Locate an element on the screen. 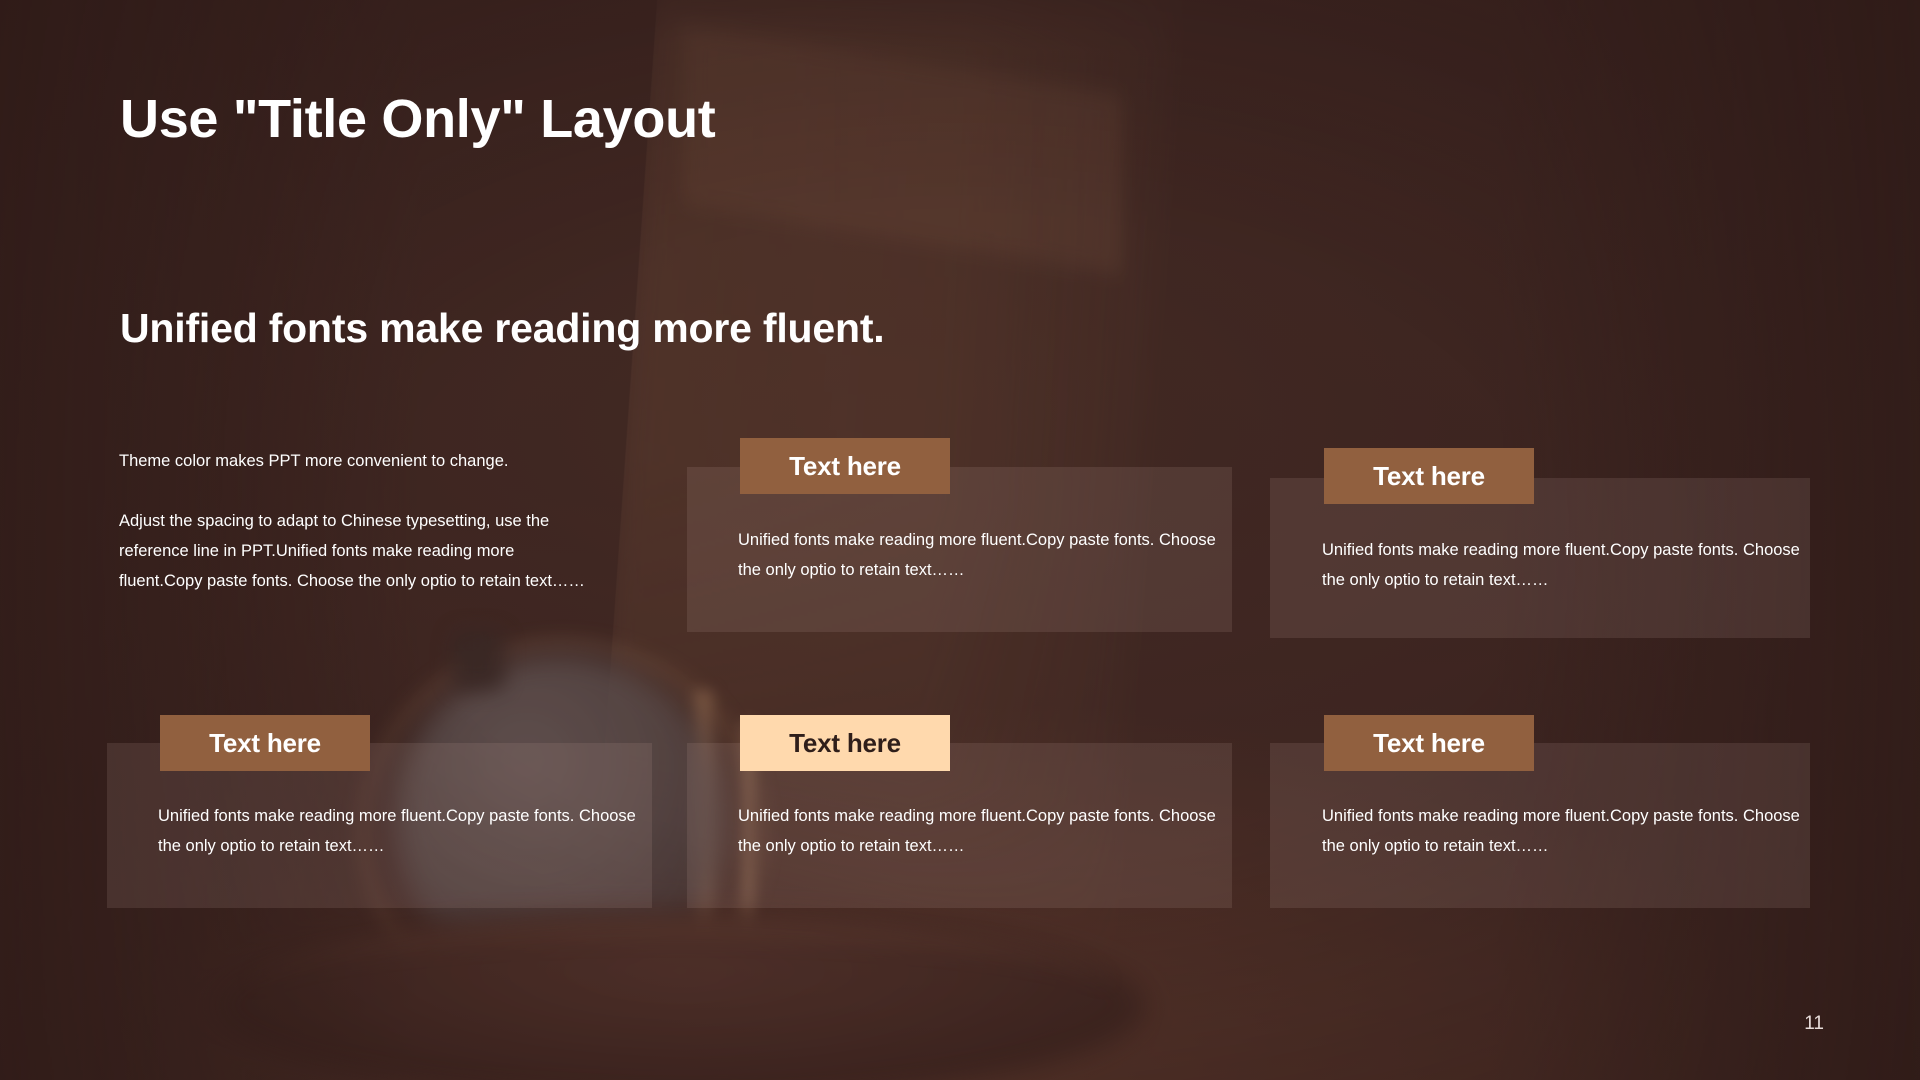  page-number: 11 is located at coordinates (1814, 1023).